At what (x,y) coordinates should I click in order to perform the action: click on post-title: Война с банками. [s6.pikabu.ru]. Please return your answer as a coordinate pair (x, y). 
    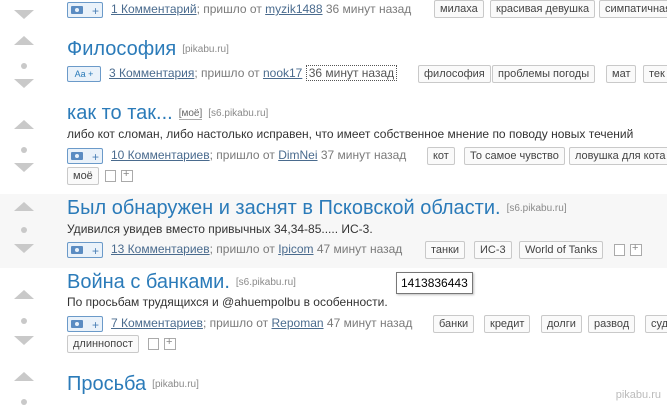
    Looking at the image, I should click on (181, 282).